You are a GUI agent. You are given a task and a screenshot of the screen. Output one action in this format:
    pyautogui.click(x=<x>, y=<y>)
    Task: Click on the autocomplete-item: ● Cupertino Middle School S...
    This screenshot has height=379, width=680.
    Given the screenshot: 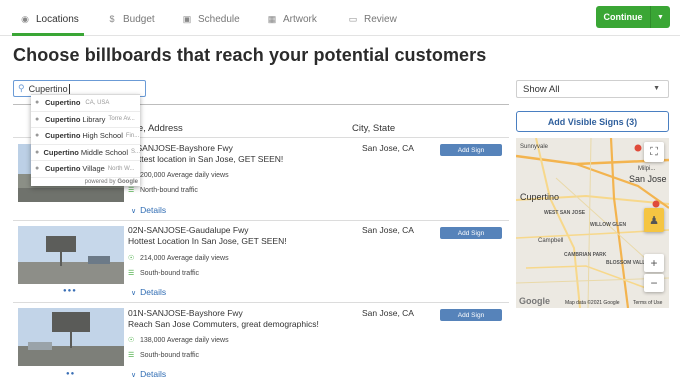 What is the action you would take?
    pyautogui.click(x=85, y=153)
    